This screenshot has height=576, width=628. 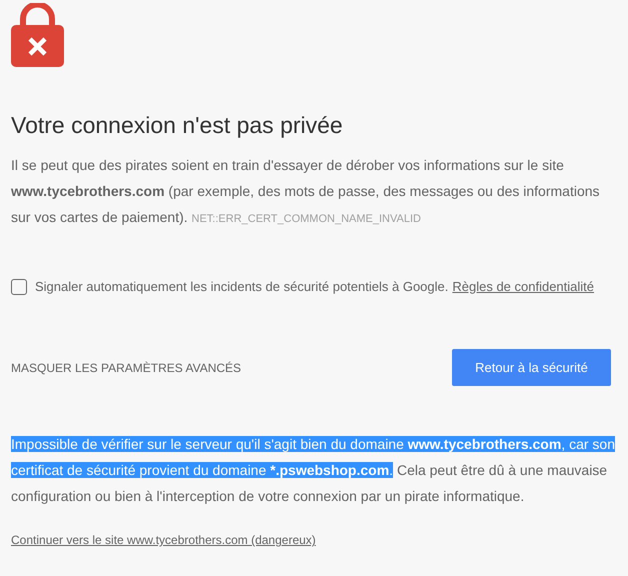 I want to click on lock-error-icon, so click(x=37, y=35).